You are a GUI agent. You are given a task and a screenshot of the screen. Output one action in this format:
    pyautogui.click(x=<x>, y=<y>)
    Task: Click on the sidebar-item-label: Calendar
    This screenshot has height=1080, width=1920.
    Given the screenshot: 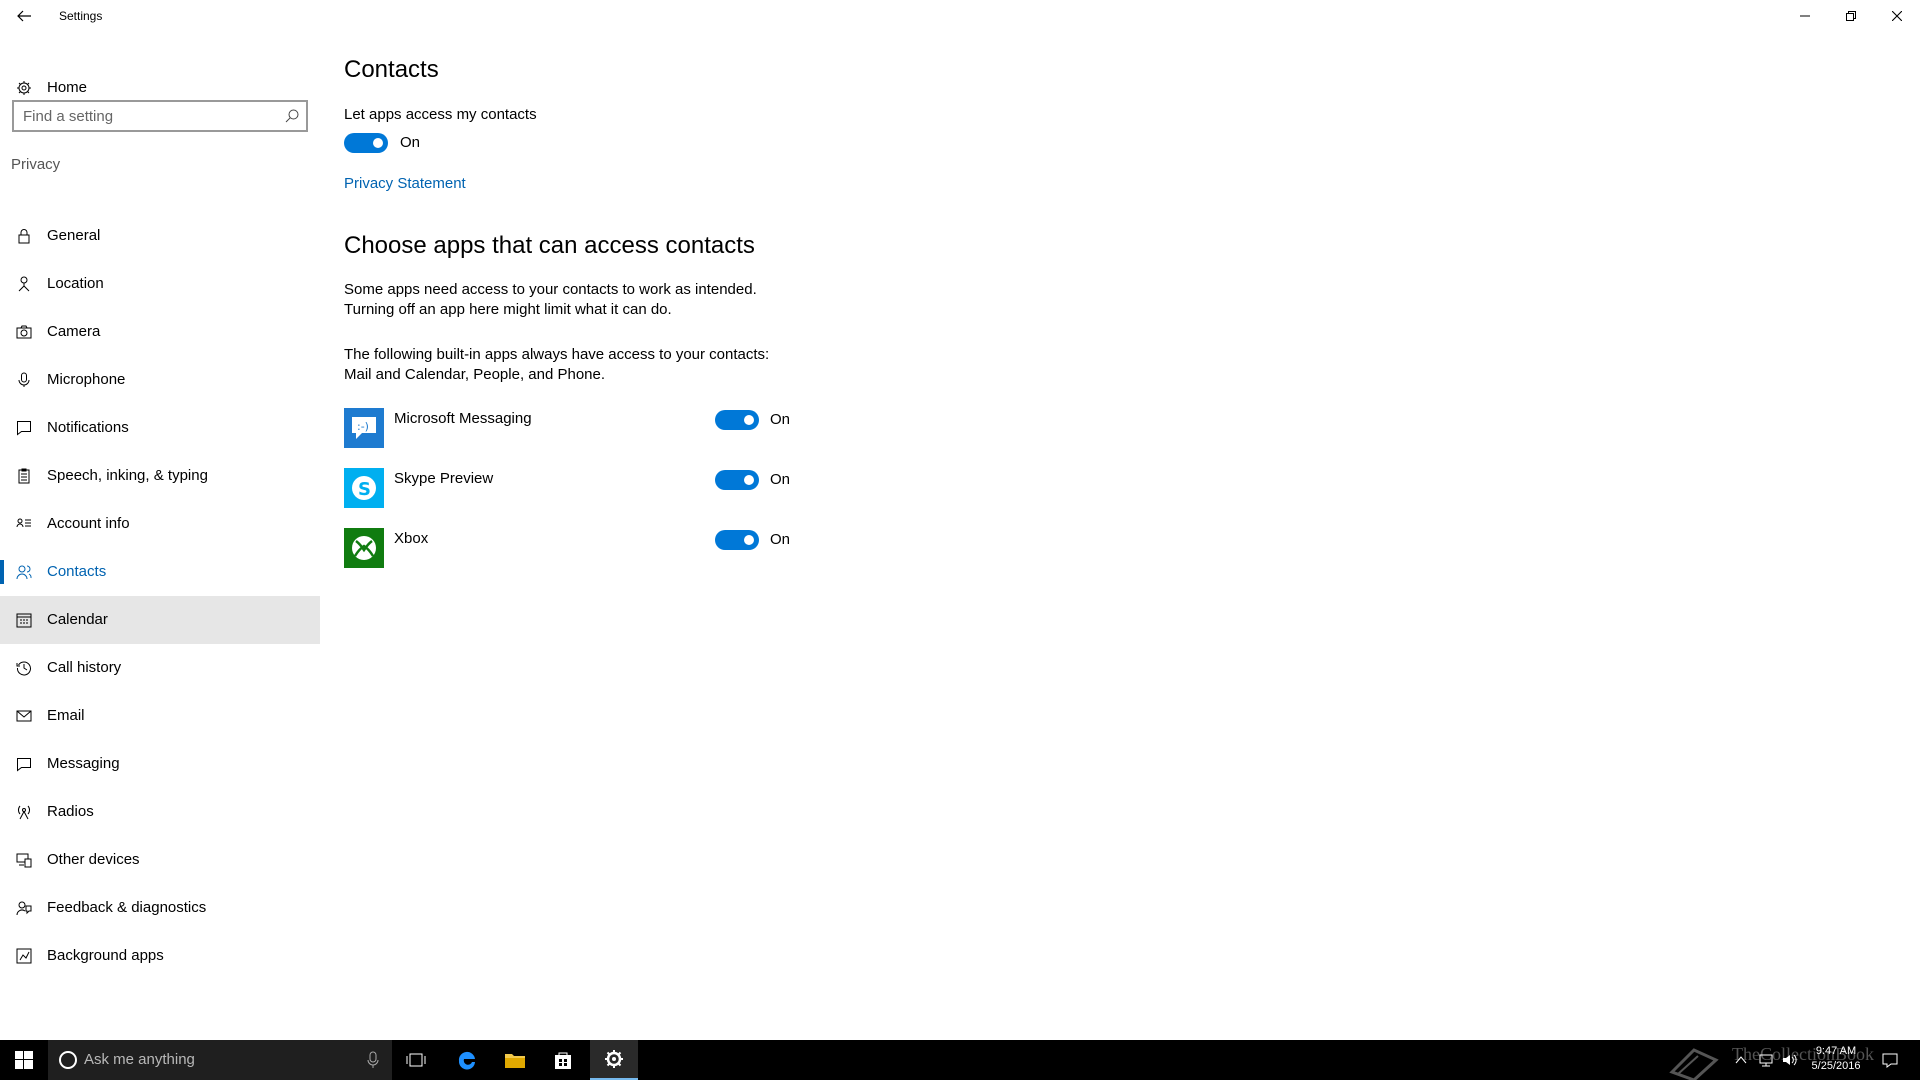 What is the action you would take?
    pyautogui.click(x=77, y=619)
    